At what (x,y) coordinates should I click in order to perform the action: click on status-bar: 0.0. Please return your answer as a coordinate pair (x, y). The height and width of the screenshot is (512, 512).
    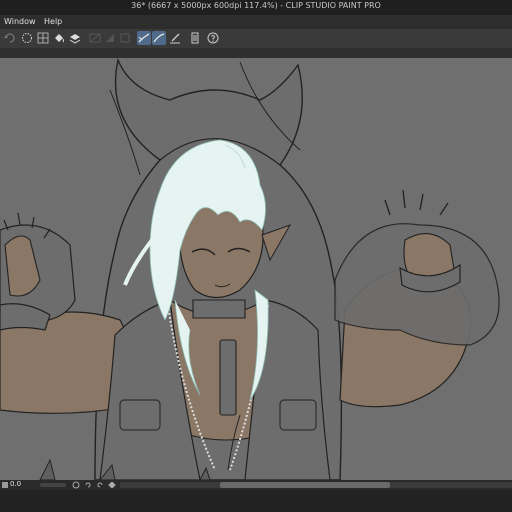
    Looking at the image, I should click on (256, 485).